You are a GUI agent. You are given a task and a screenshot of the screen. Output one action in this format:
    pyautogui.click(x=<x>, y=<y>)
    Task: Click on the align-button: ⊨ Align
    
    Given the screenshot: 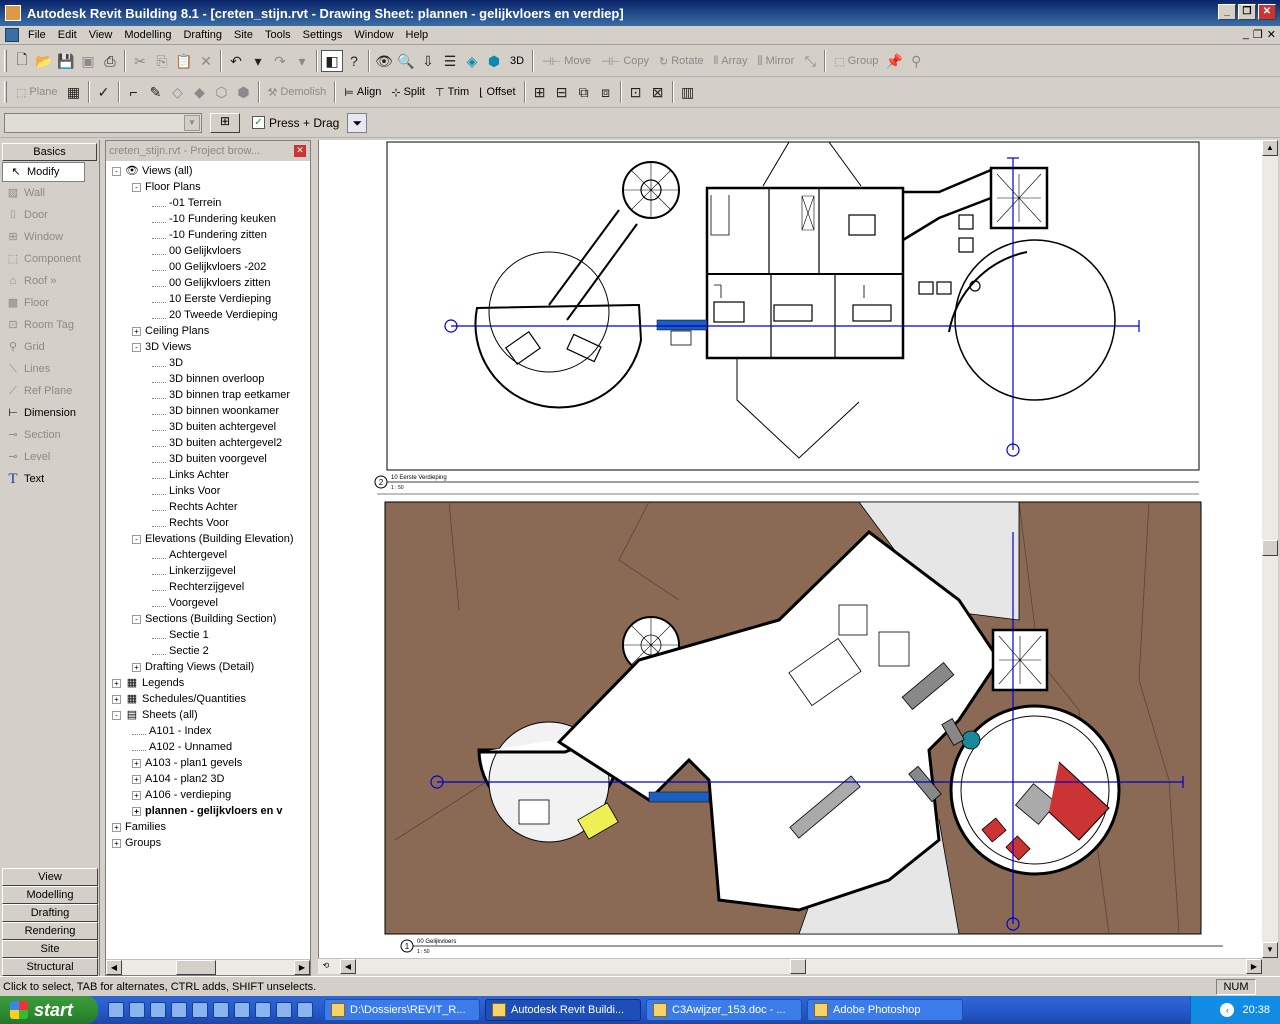 What is the action you would take?
    pyautogui.click(x=362, y=92)
    